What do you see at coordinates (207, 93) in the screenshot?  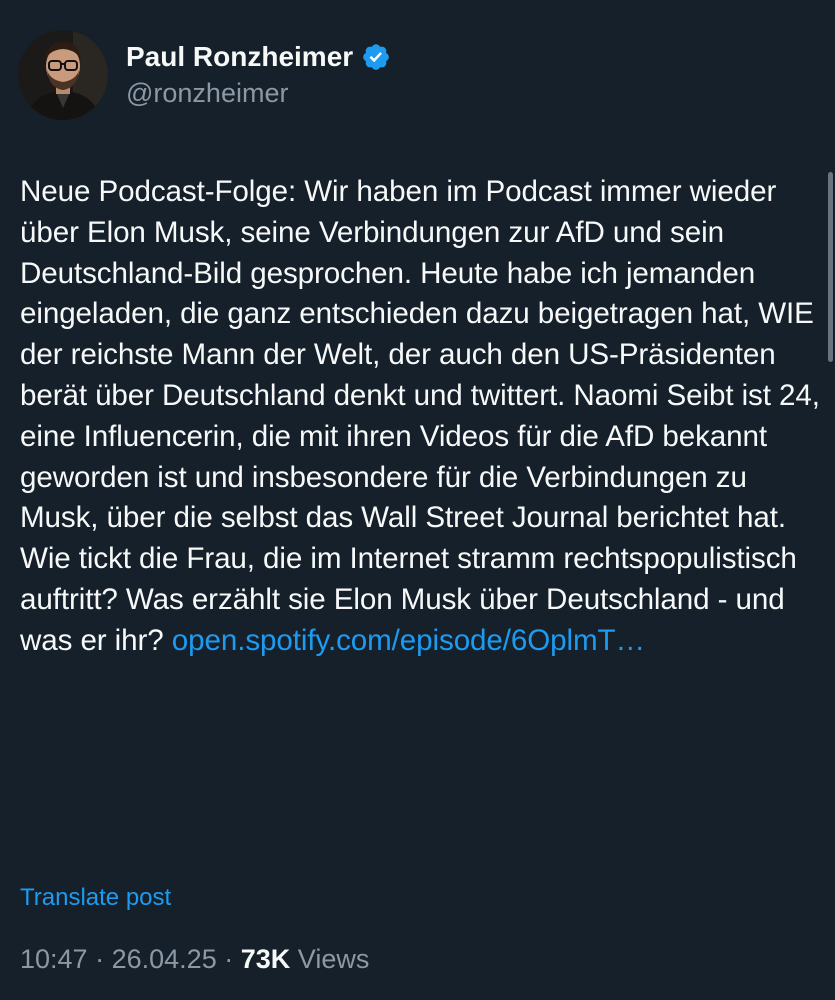 I see `author-handle: @ronzheimer` at bounding box center [207, 93].